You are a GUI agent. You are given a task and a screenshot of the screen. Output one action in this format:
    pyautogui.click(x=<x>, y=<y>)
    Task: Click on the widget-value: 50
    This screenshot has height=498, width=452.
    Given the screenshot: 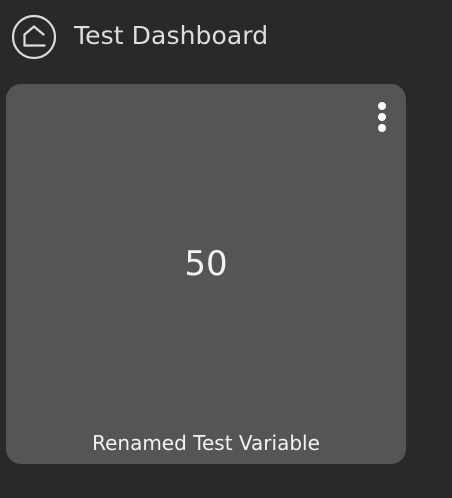 What is the action you would take?
    pyautogui.click(x=206, y=264)
    